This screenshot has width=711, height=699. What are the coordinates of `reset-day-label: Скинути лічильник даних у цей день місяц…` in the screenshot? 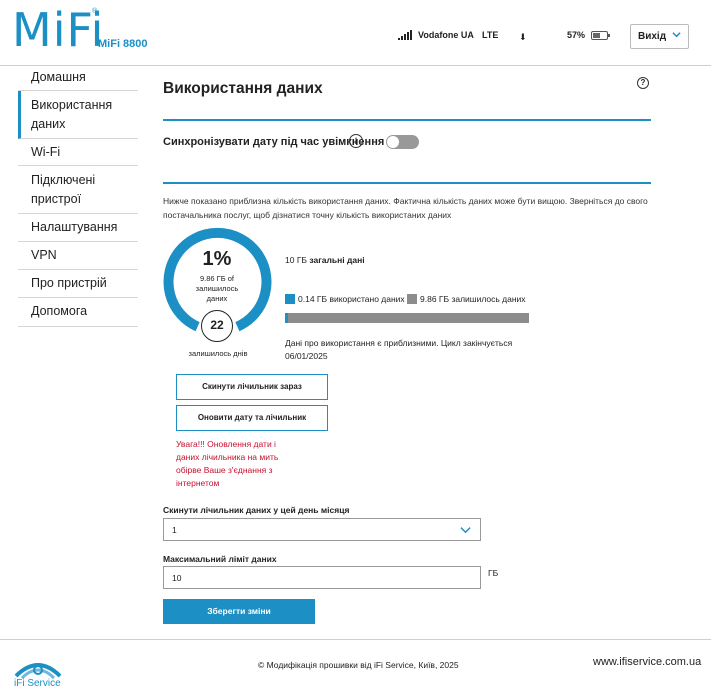 It's located at (256, 510).